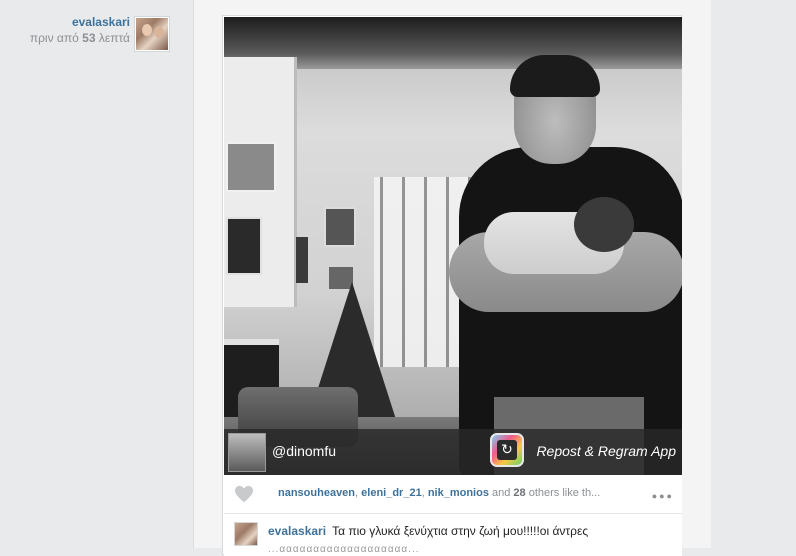  What do you see at coordinates (56, 38) in the screenshot?
I see `time-prefix: πριν από` at bounding box center [56, 38].